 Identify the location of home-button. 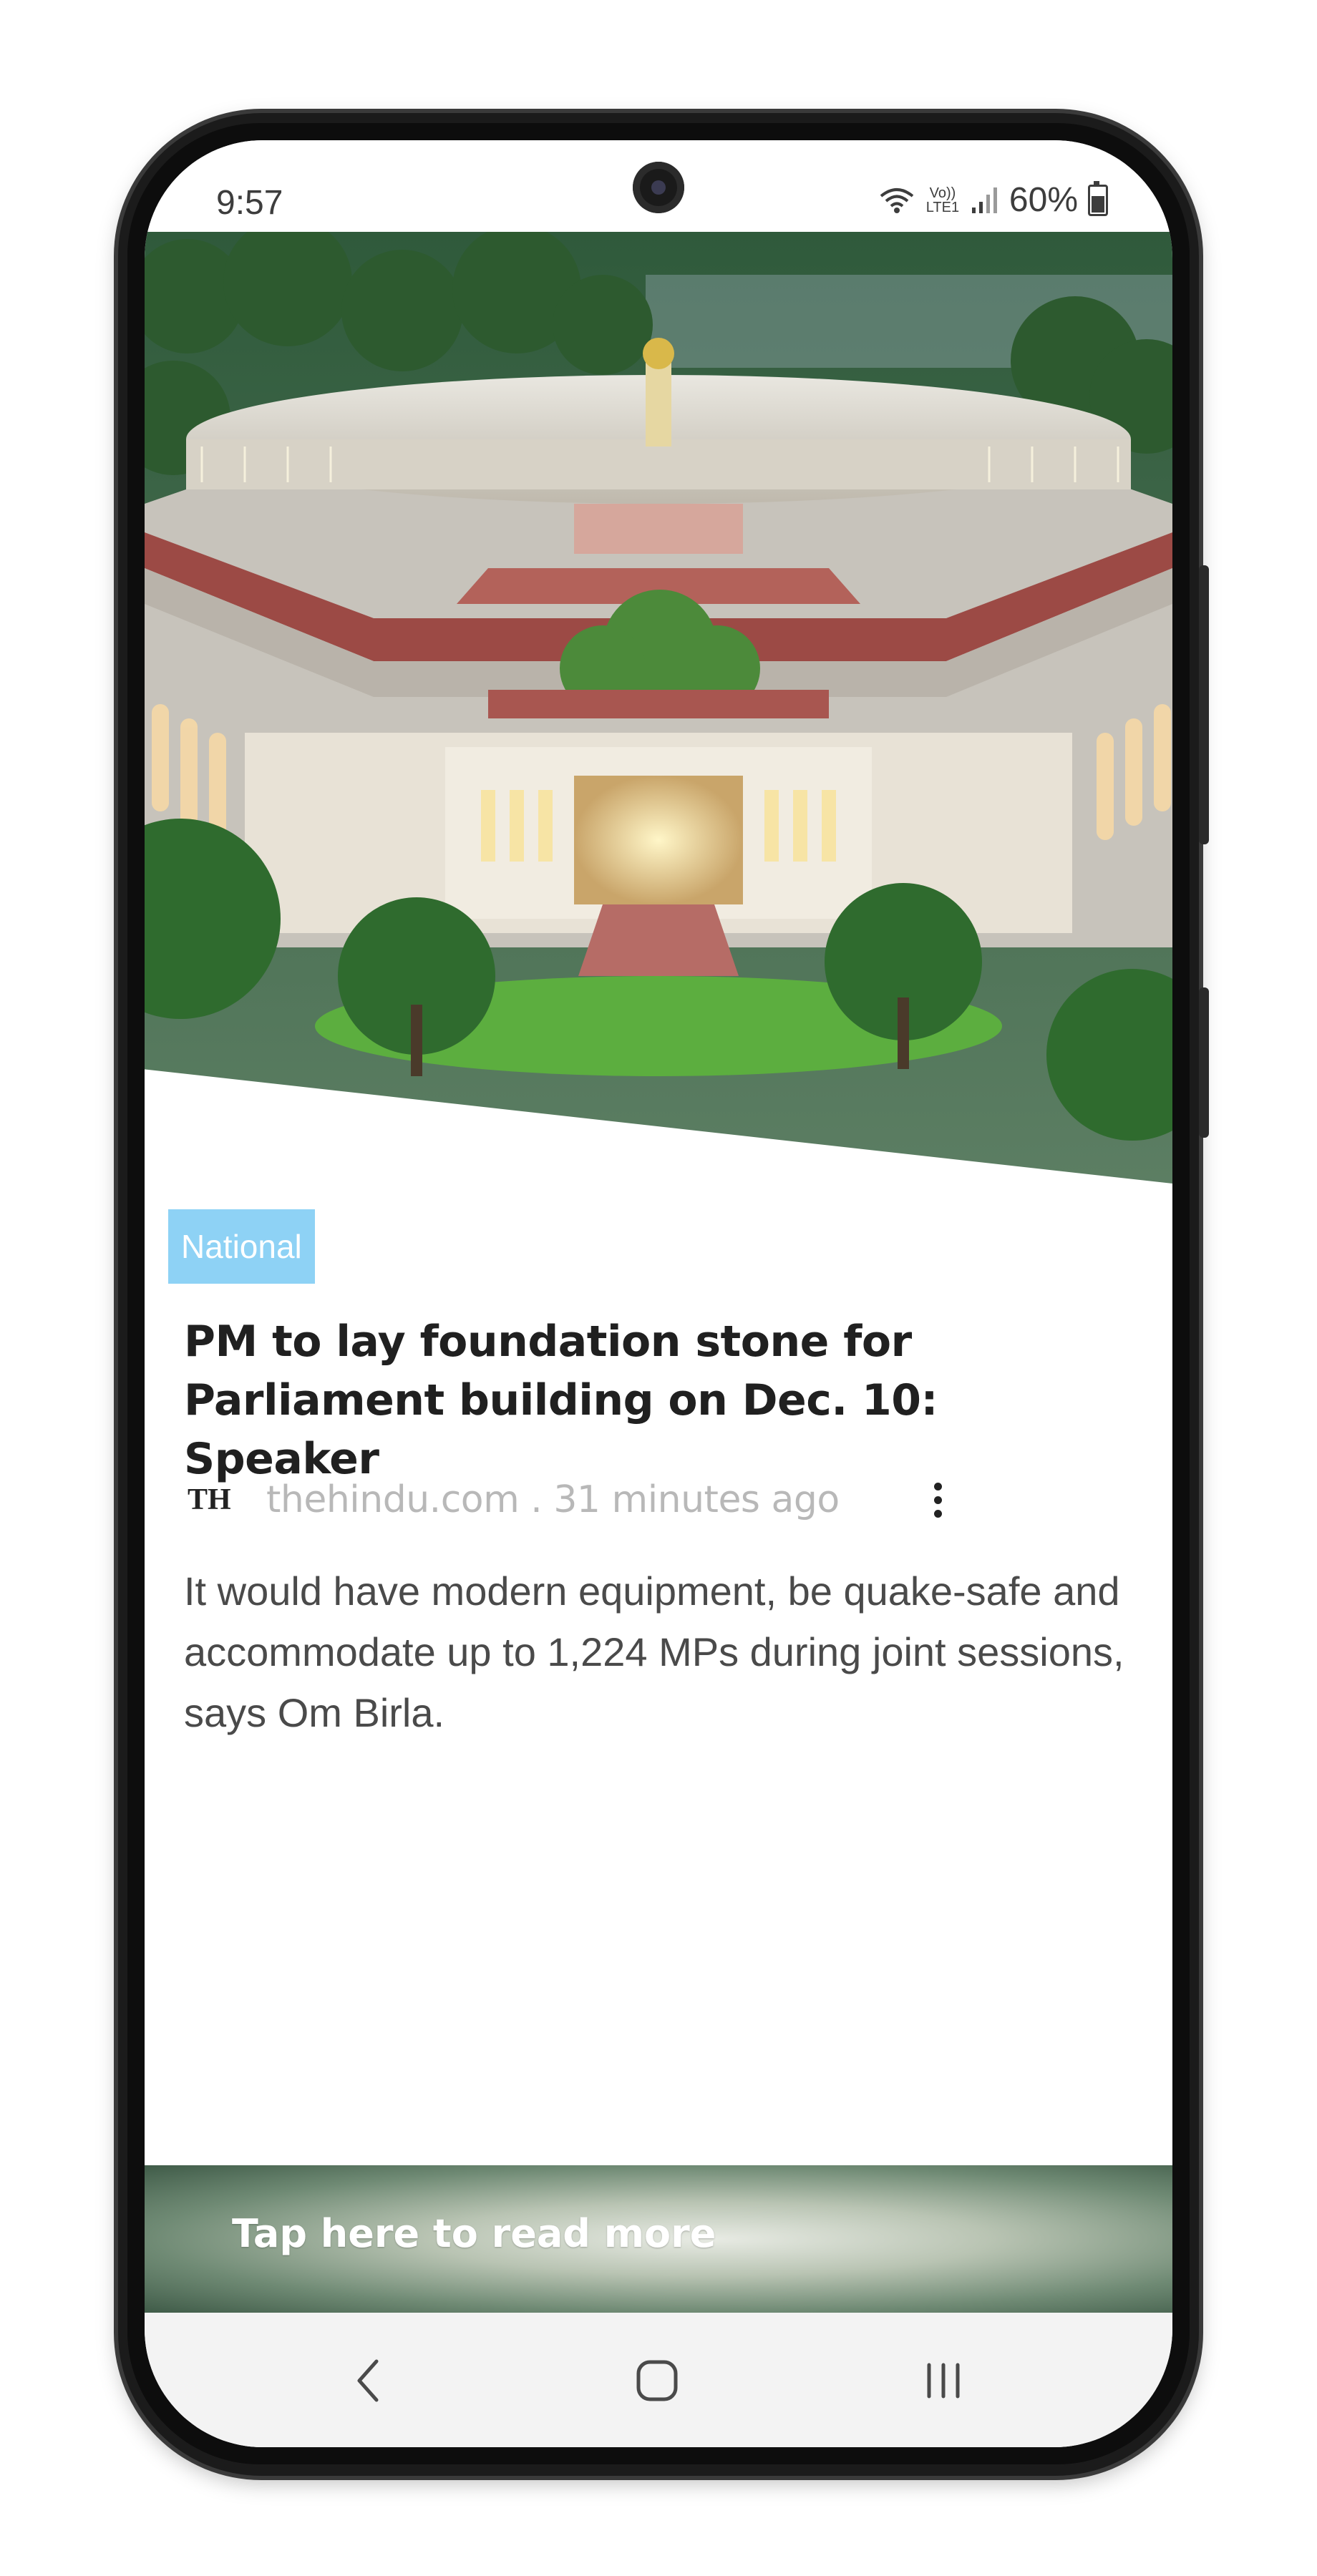
(657, 2380).